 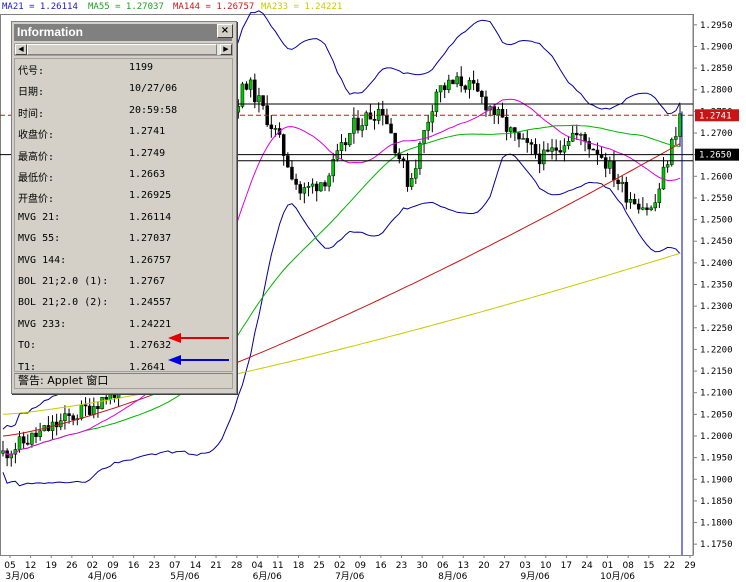 I want to click on info-row-value: 1.27632, so click(x=150, y=346).